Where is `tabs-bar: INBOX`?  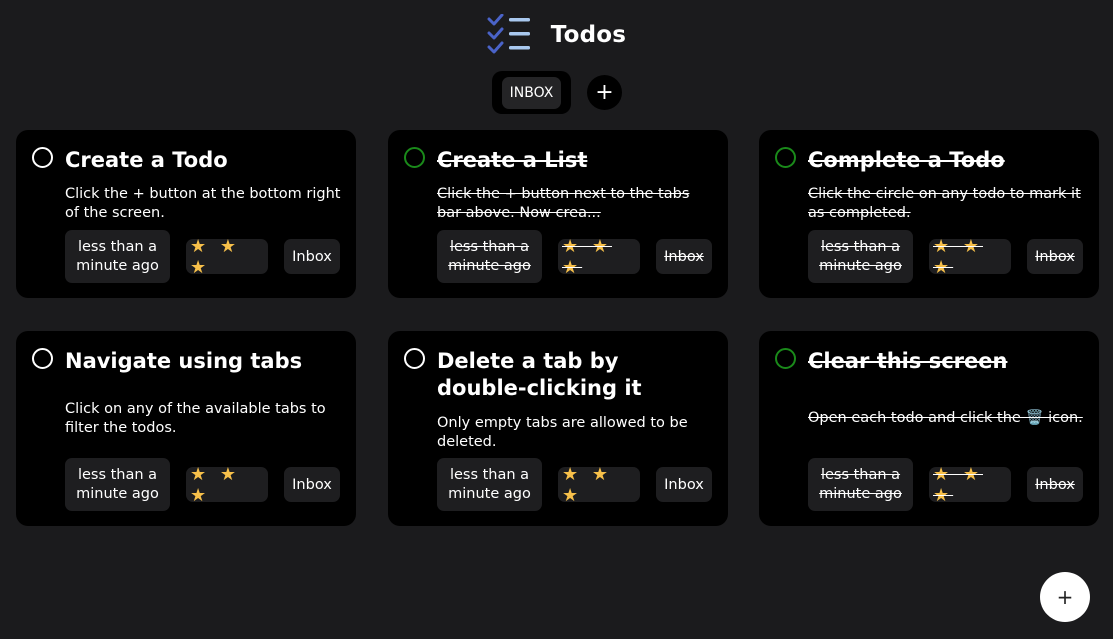 tabs-bar: INBOX is located at coordinates (531, 92).